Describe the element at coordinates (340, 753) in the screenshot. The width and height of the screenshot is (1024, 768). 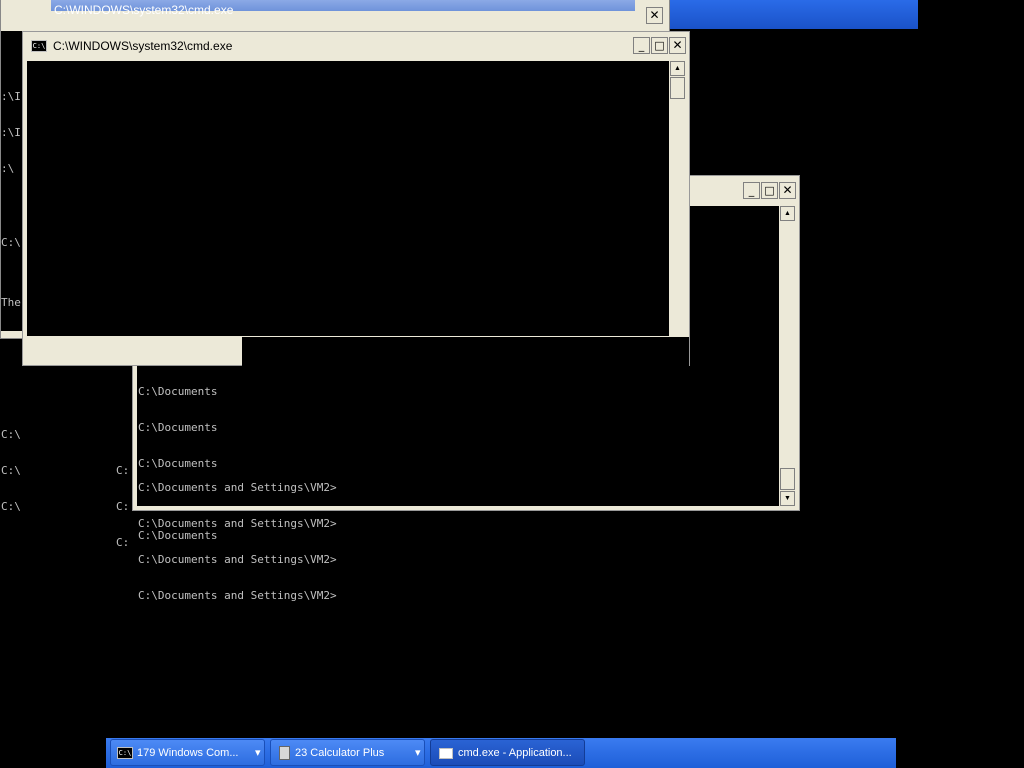
I see `taskbar-item-label: 23 Calculator Plus` at that location.